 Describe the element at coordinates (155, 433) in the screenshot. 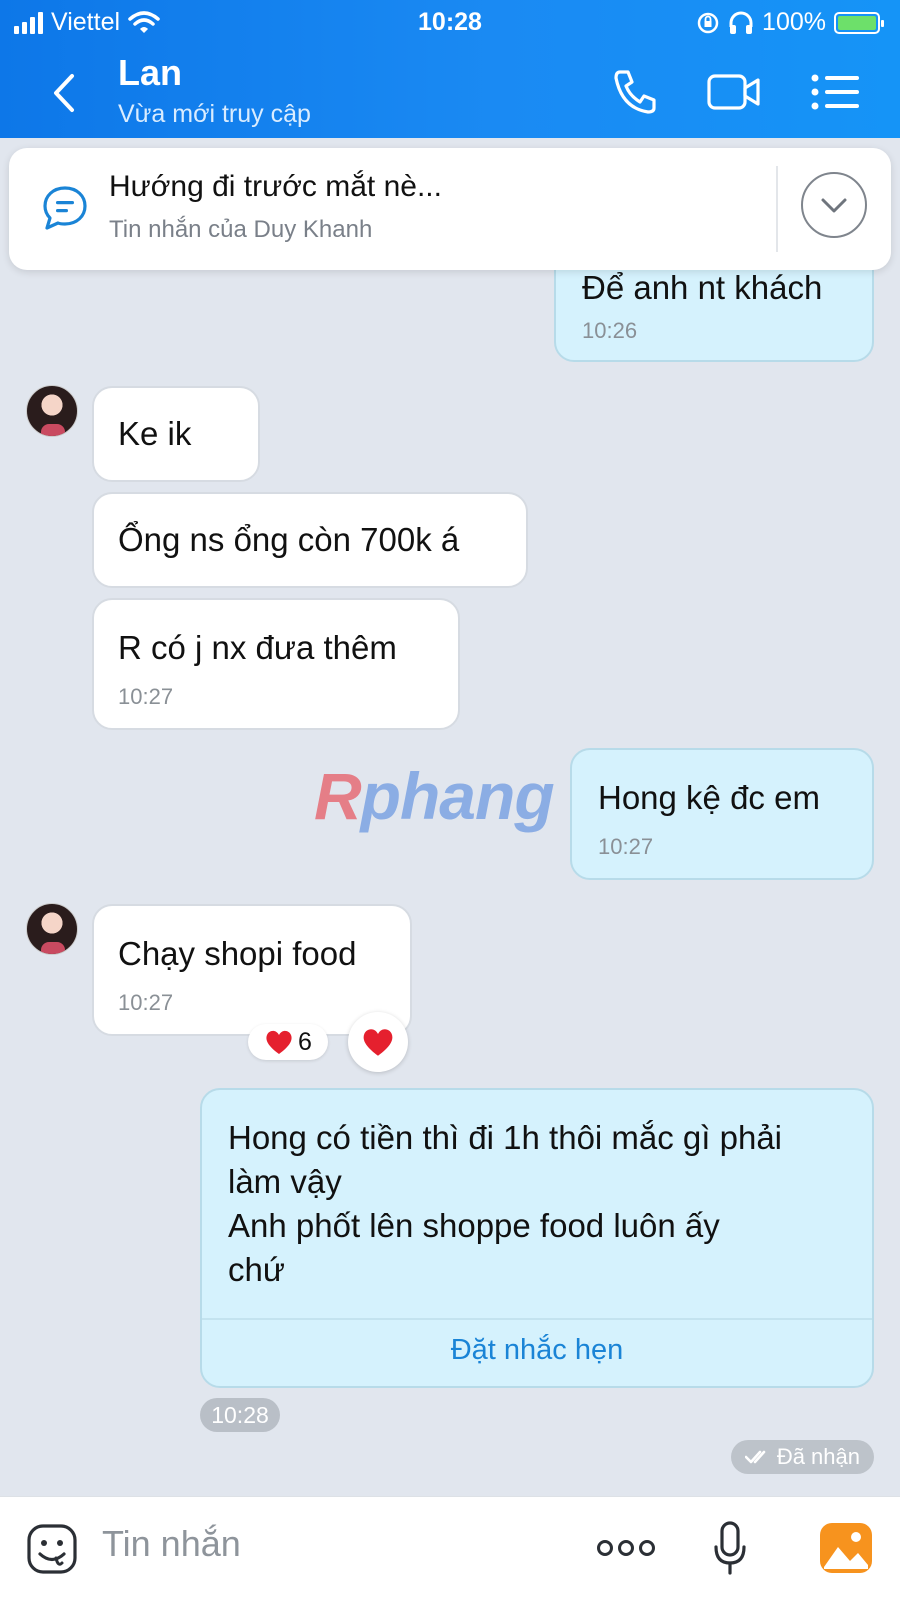

I see `message-text: Ke ik` at that location.